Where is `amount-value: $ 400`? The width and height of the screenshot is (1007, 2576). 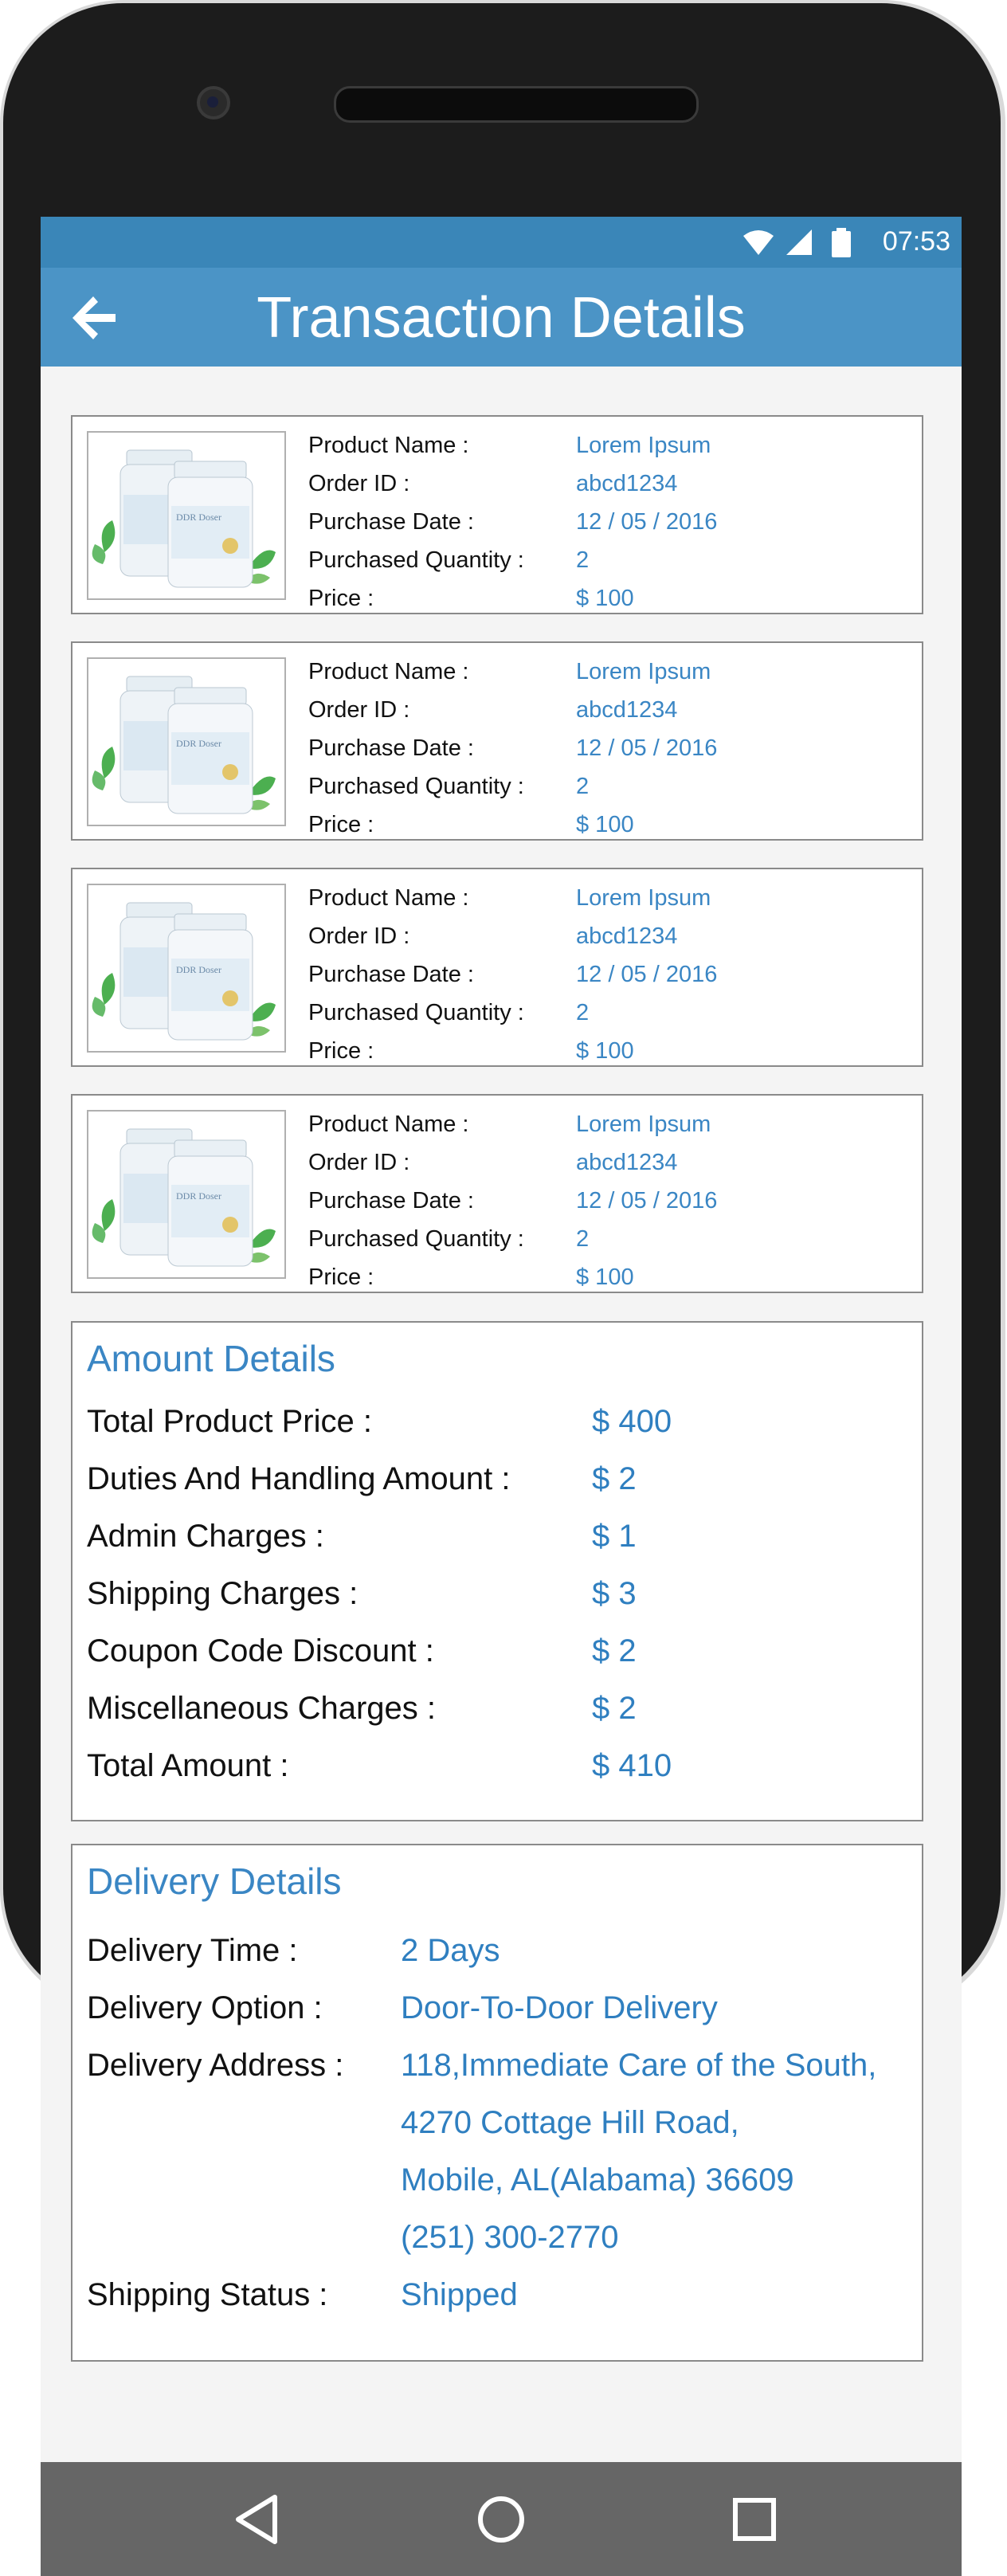
amount-value: $ 400 is located at coordinates (632, 1421).